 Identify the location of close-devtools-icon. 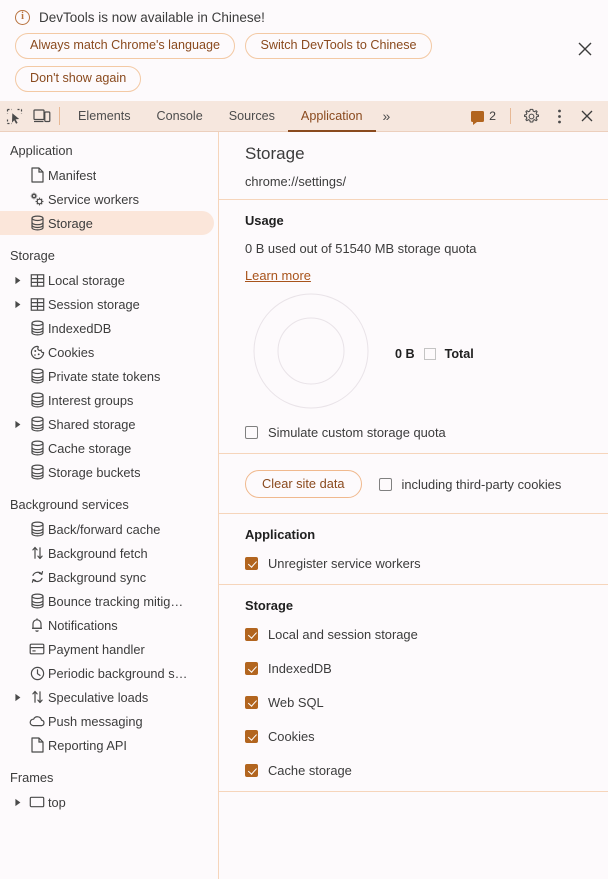
(587, 116).